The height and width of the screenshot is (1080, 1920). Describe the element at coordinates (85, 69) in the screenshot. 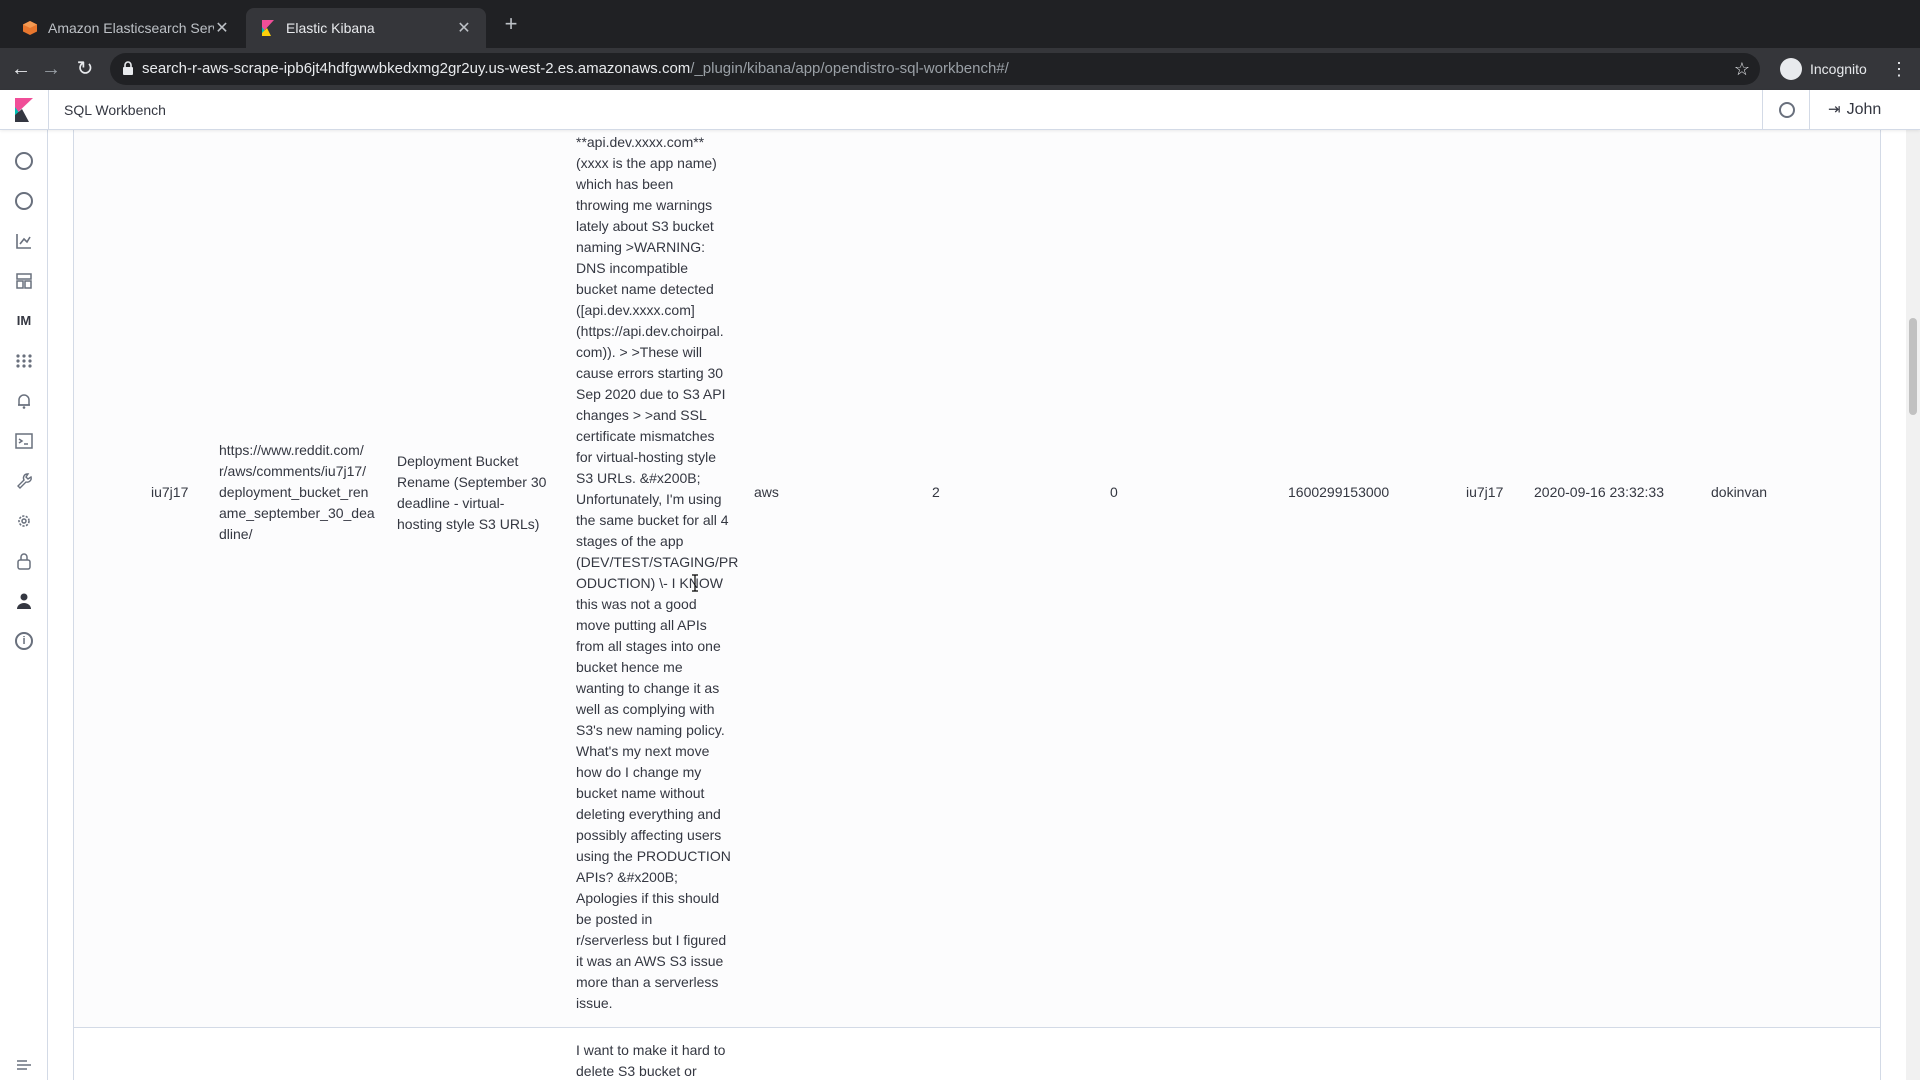

I see `reload-icon: ↻` at that location.